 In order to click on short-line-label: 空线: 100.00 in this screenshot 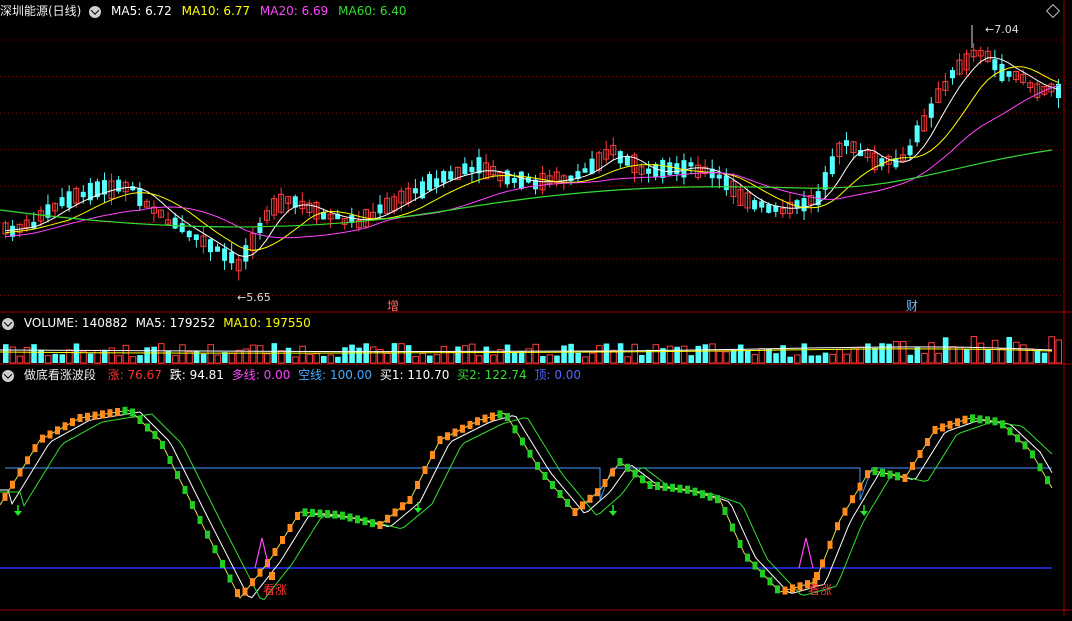, I will do `click(335, 375)`.